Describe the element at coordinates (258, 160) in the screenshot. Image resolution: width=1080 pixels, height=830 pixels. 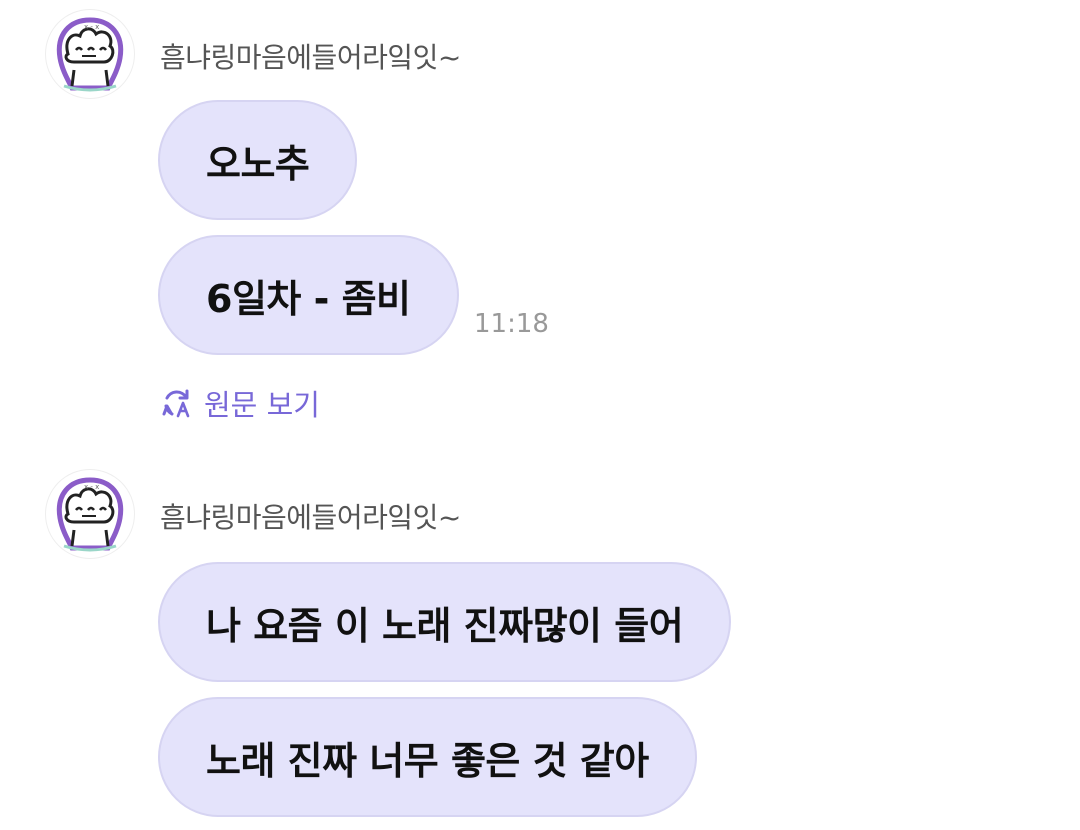
I see `message-bubble: 오노추` at that location.